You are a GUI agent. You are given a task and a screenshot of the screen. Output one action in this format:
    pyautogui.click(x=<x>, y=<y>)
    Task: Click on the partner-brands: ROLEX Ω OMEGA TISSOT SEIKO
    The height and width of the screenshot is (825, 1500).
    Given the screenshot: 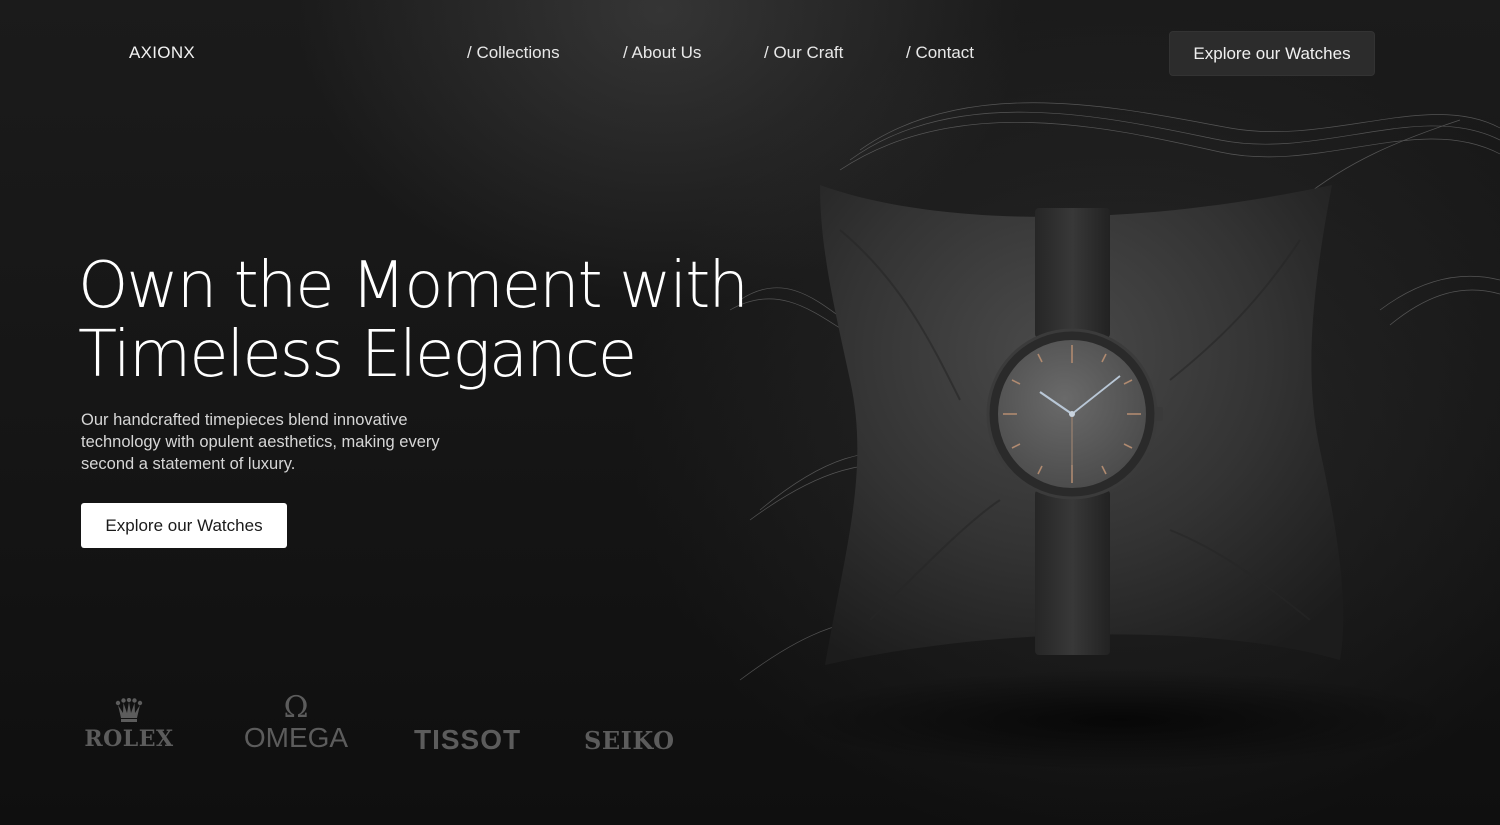 What is the action you would take?
    pyautogui.click(x=360, y=730)
    